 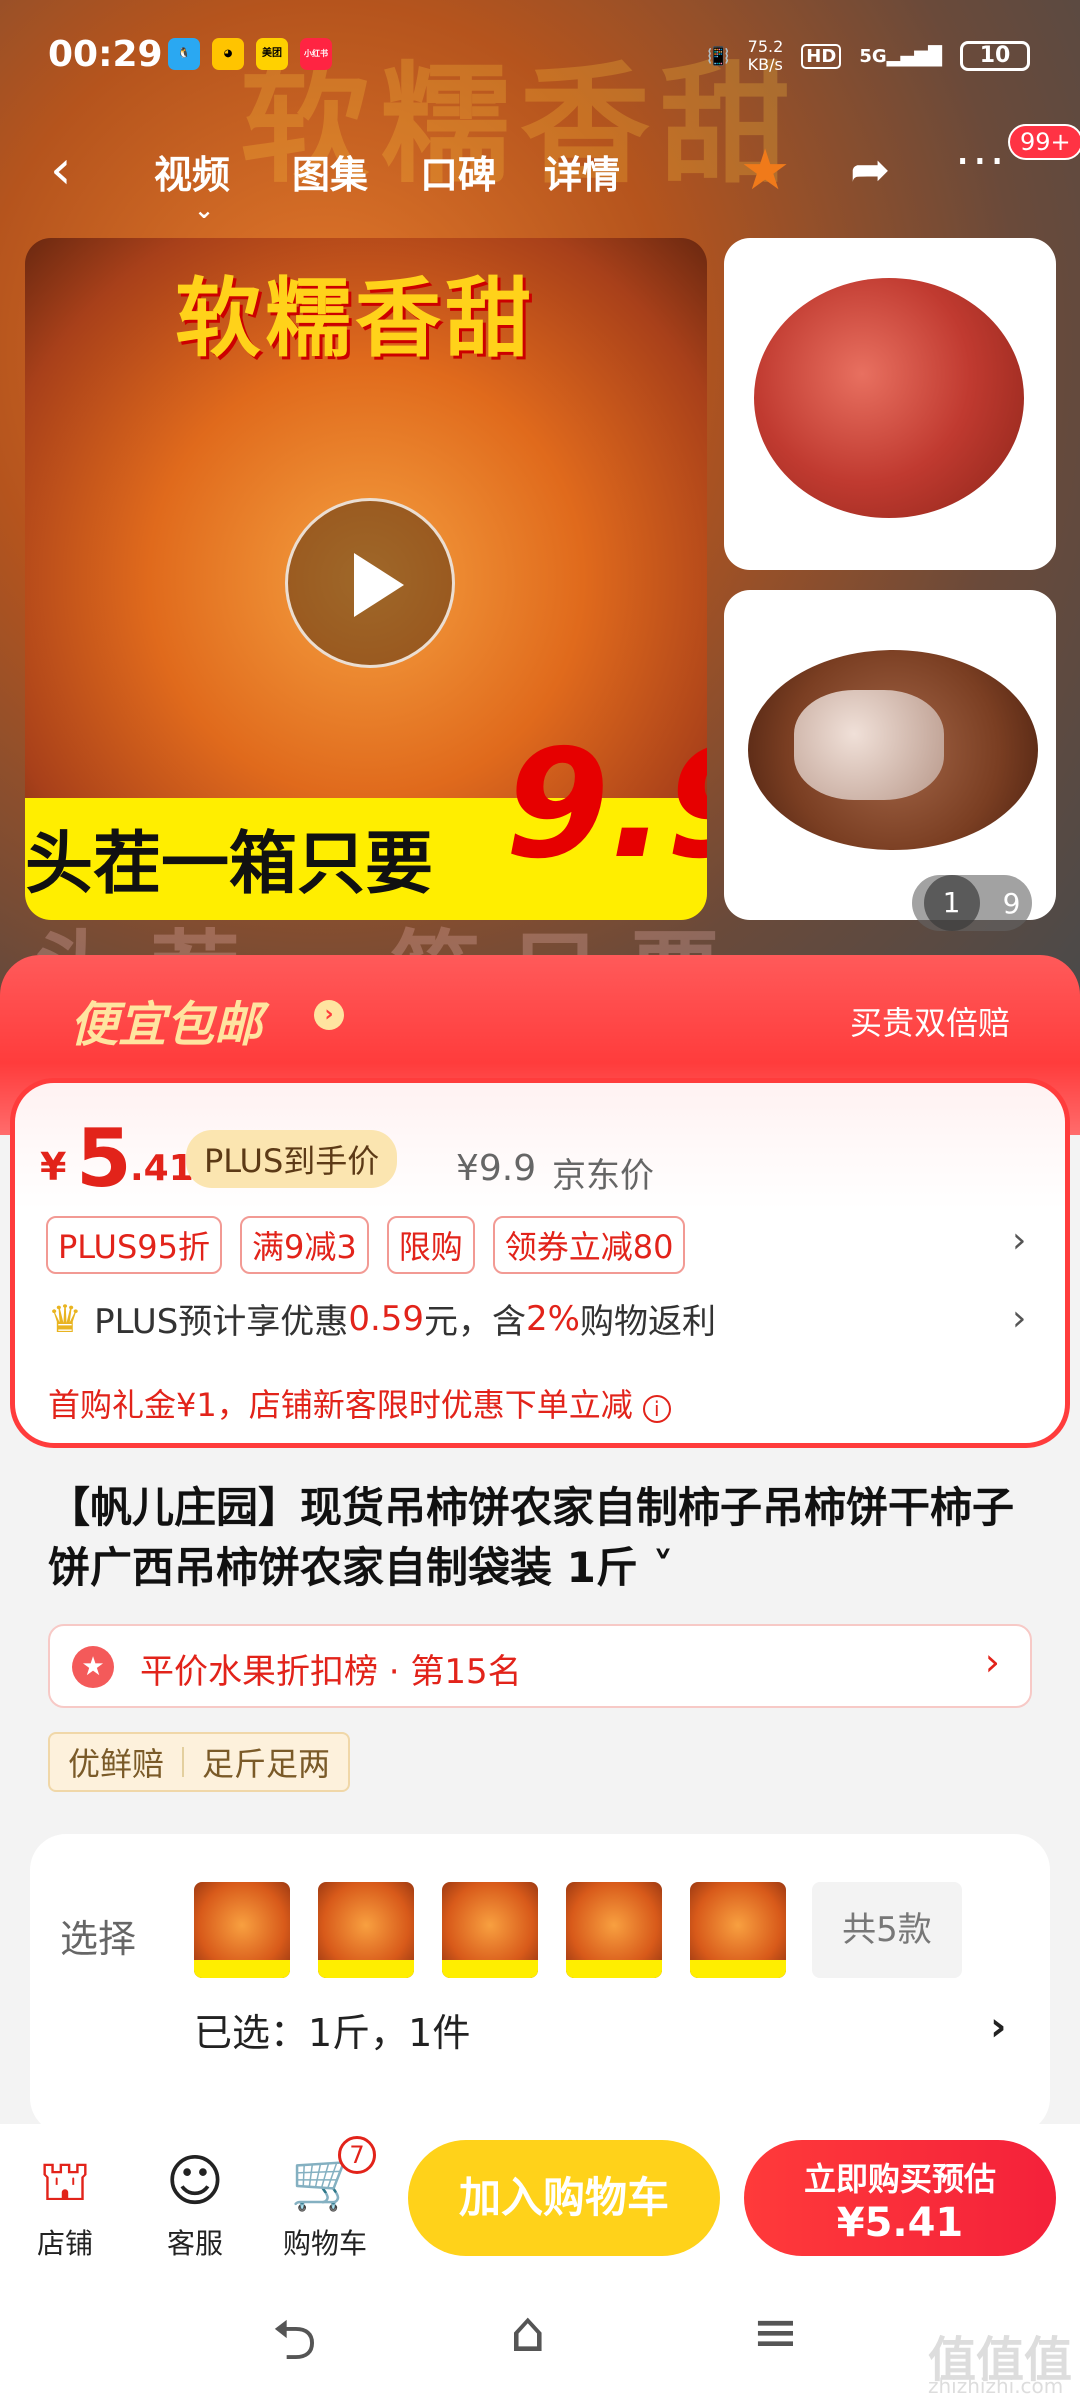 I want to click on signal-icon: 5G▂▄▆█, so click(x=900, y=56).